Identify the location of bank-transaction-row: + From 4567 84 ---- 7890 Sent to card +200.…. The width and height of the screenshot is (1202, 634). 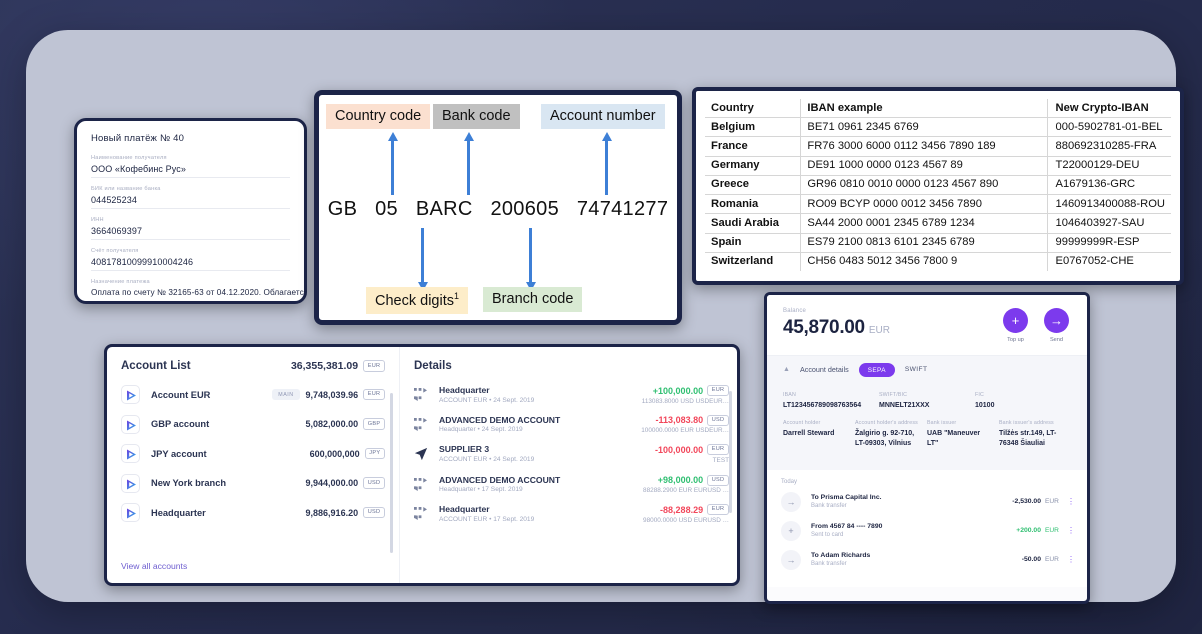
(928, 530).